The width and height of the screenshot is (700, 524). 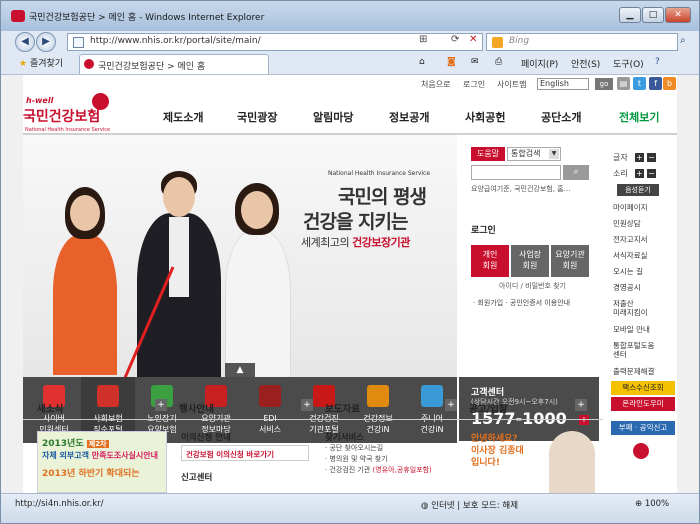 I want to click on report-center-button: 부패 · 공익신고, so click(x=643, y=428).